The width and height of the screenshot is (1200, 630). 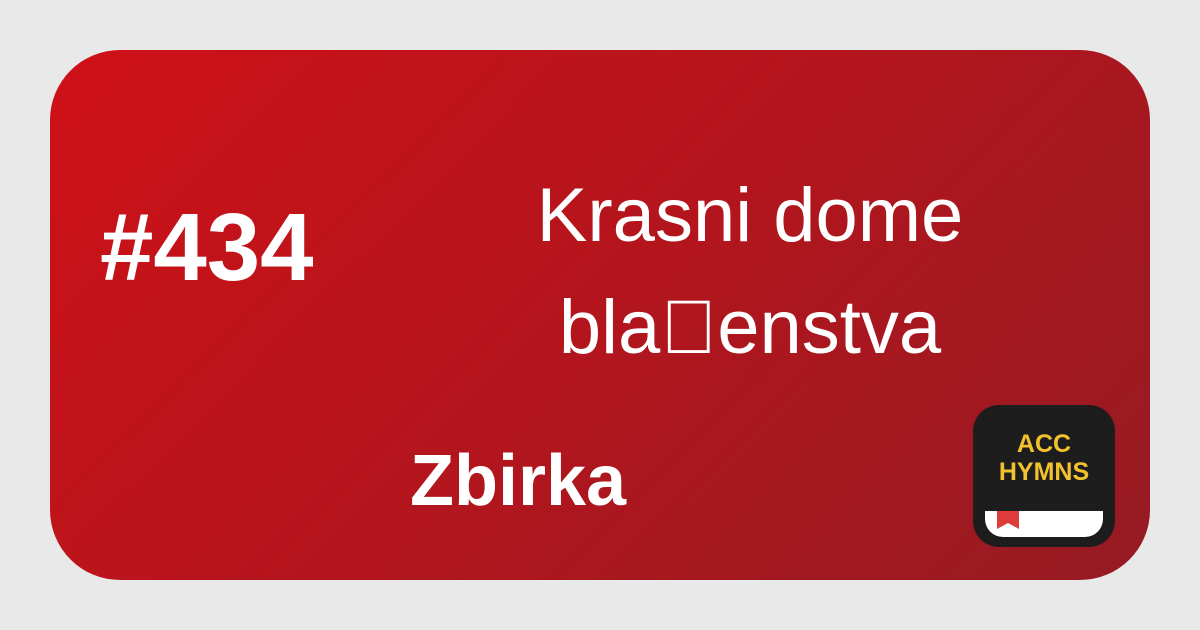 I want to click on logo-text: ACC HYMNS, so click(x=1044, y=458).